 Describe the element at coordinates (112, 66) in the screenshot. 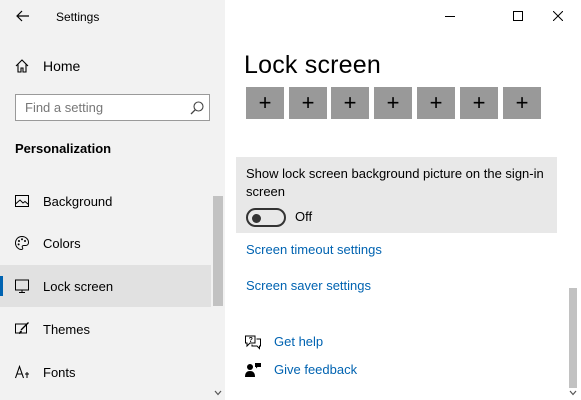

I see `sidebar-item-home: Home` at that location.